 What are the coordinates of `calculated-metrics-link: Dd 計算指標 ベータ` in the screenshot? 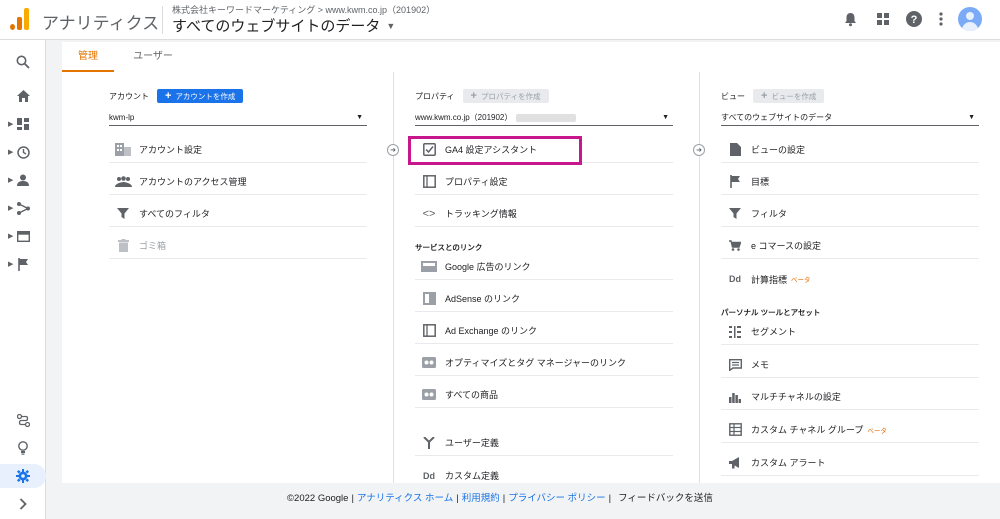 It's located at (850, 279).